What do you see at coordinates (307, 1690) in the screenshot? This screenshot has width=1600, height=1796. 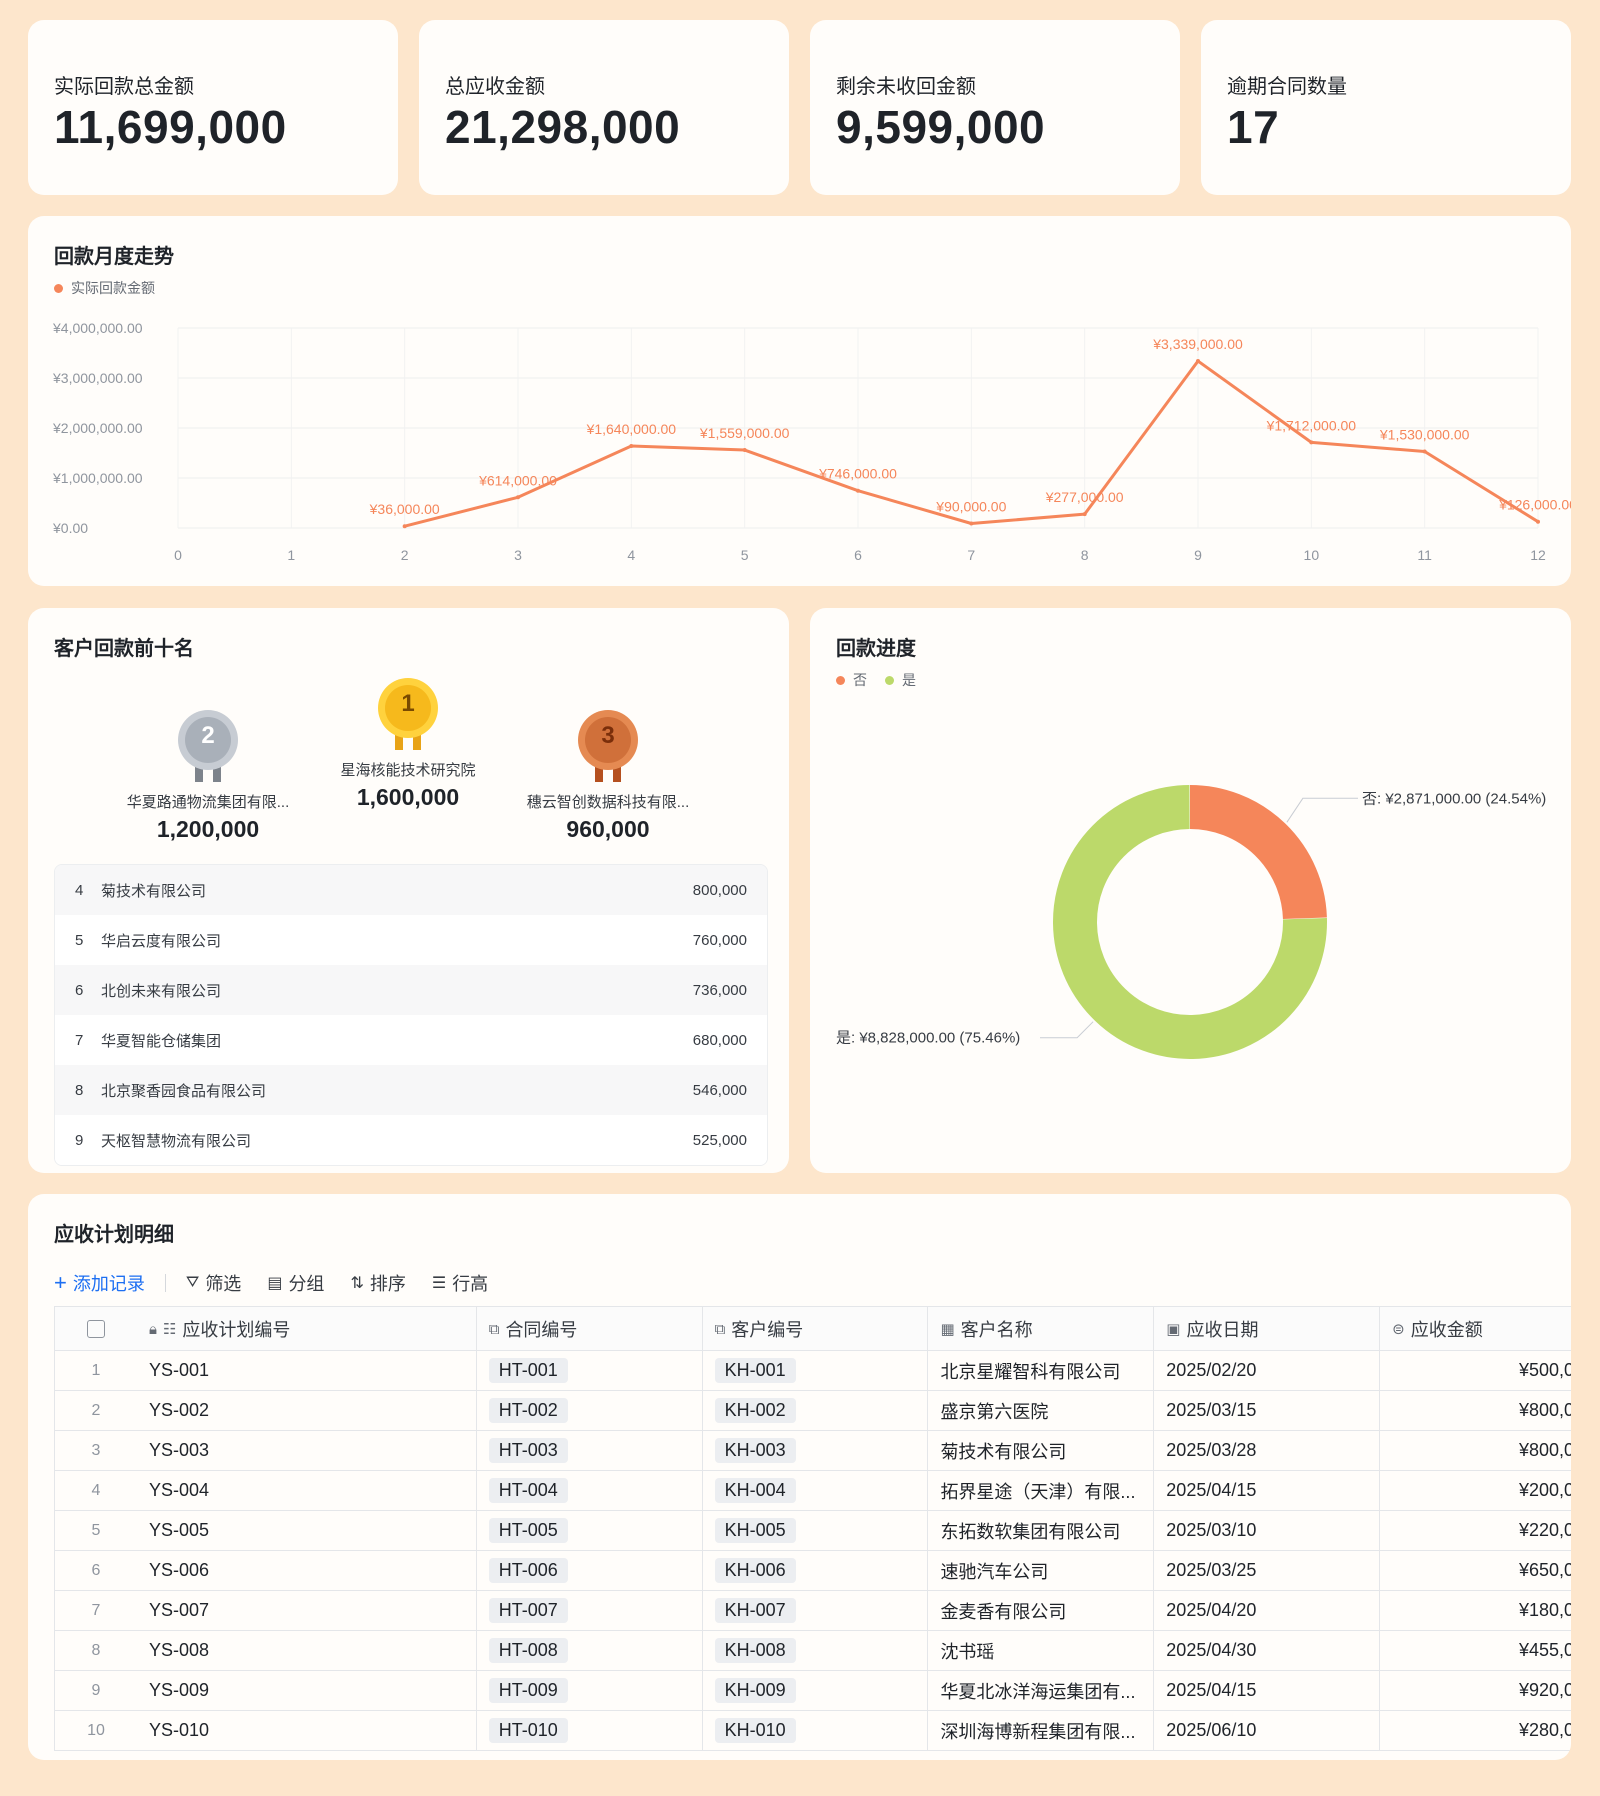 I see `plan-id-cell: YS-009` at bounding box center [307, 1690].